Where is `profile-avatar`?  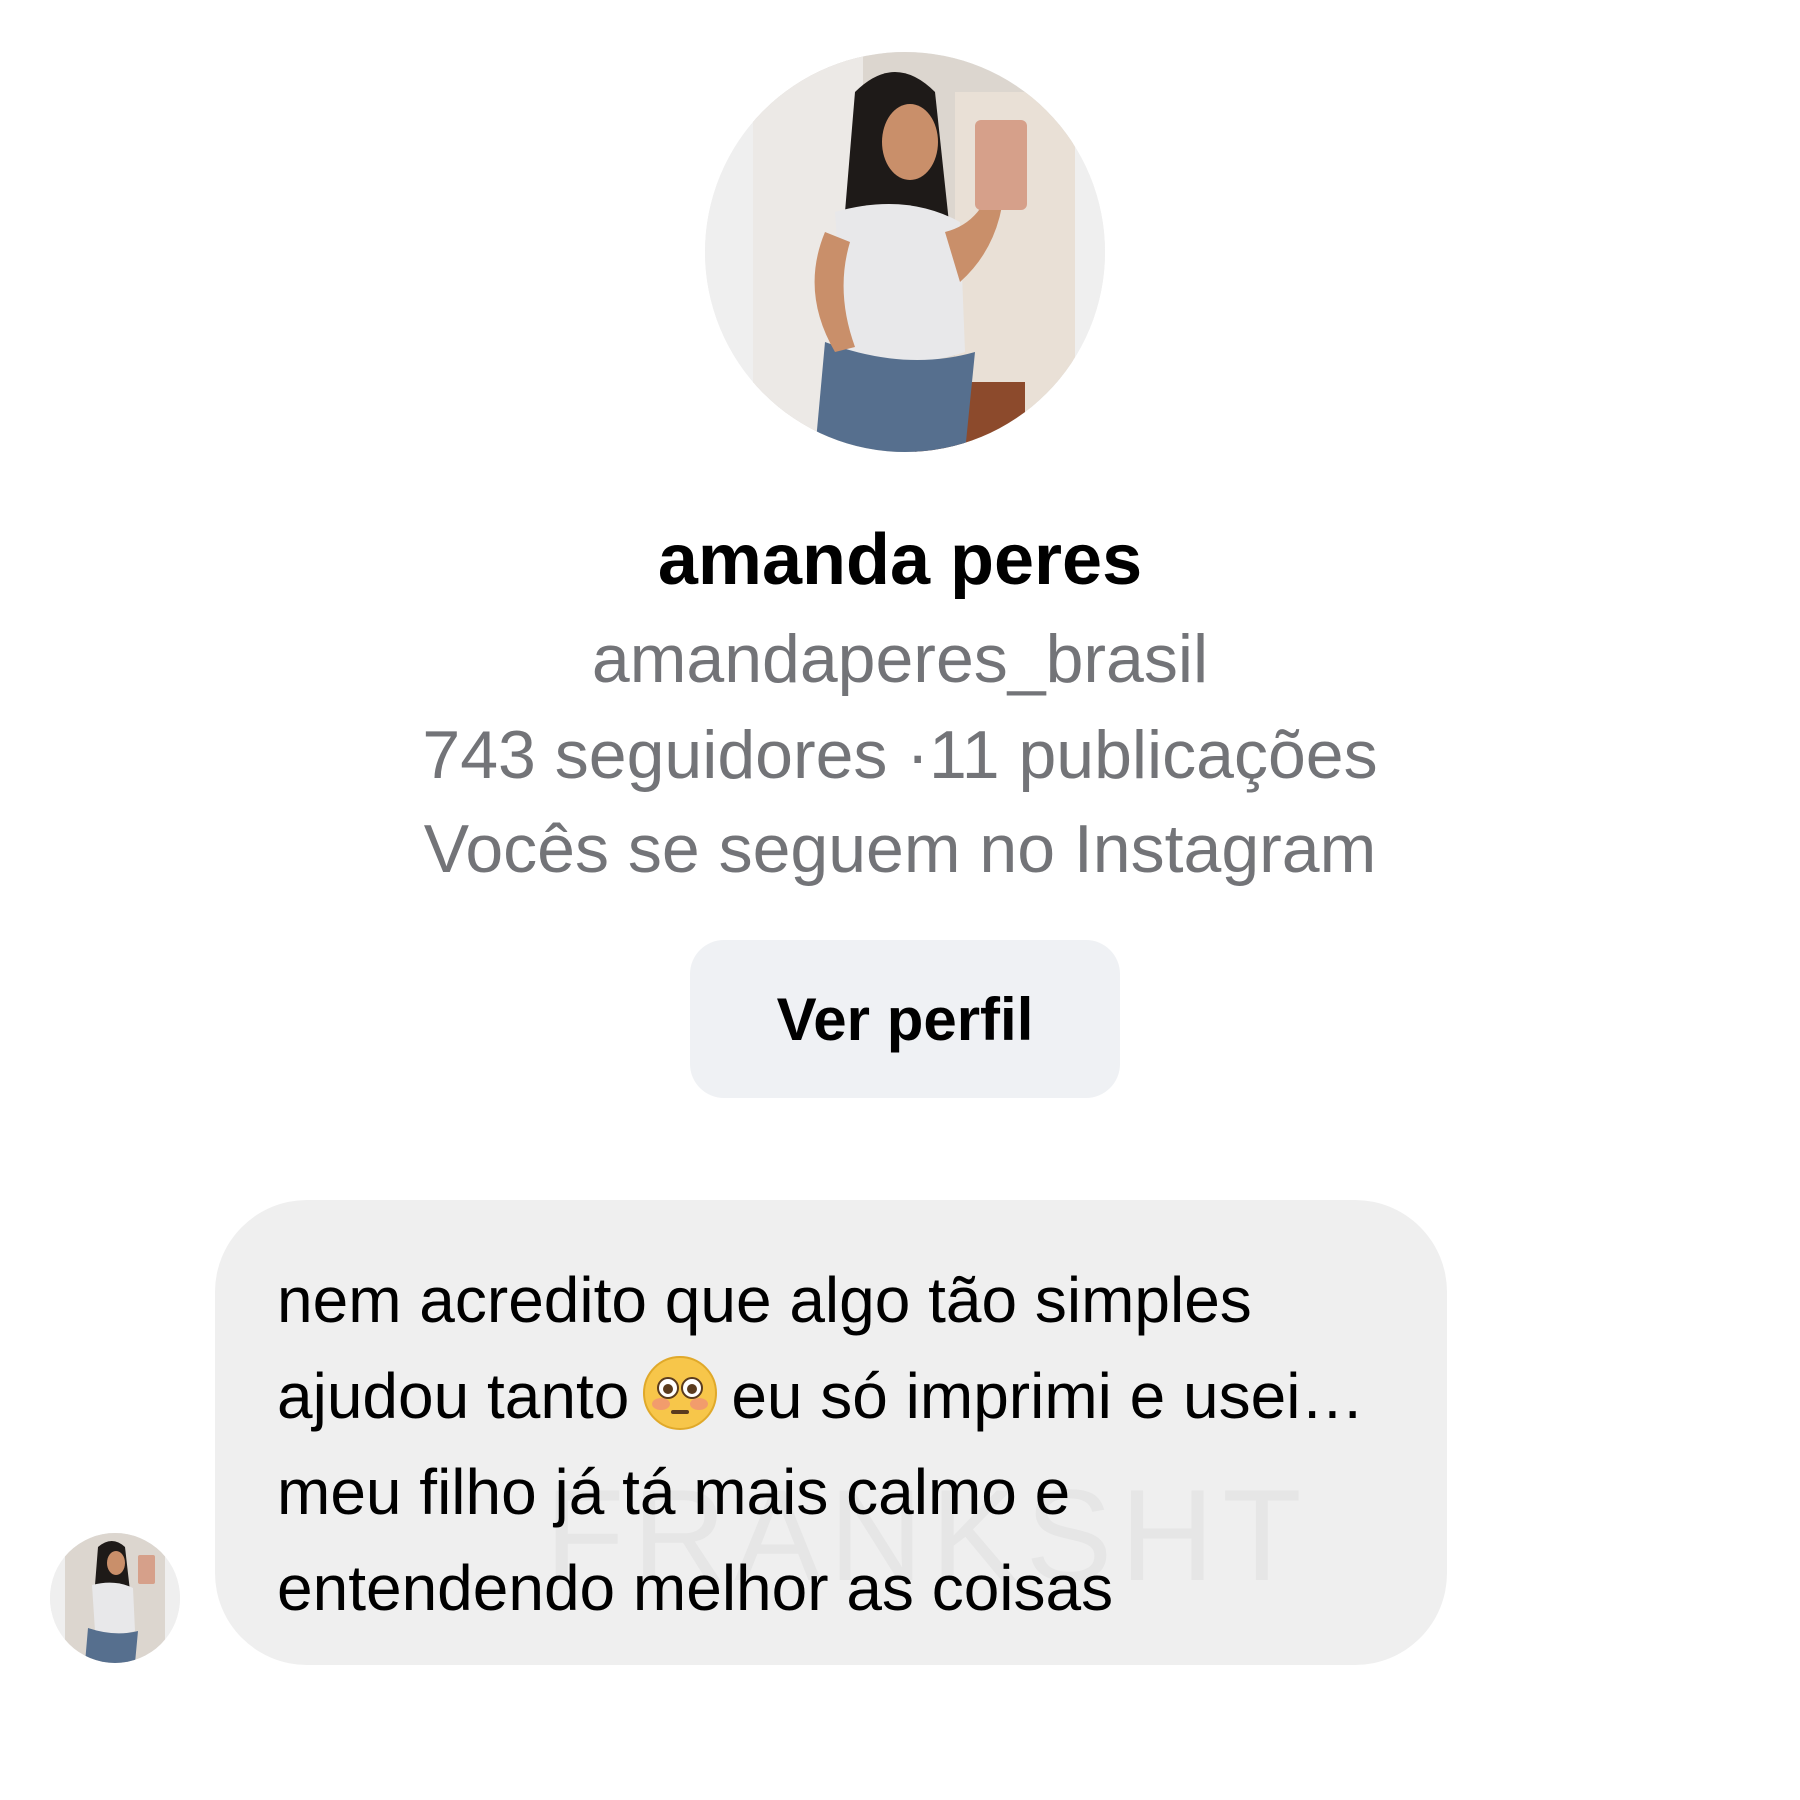
profile-avatar is located at coordinates (905, 252).